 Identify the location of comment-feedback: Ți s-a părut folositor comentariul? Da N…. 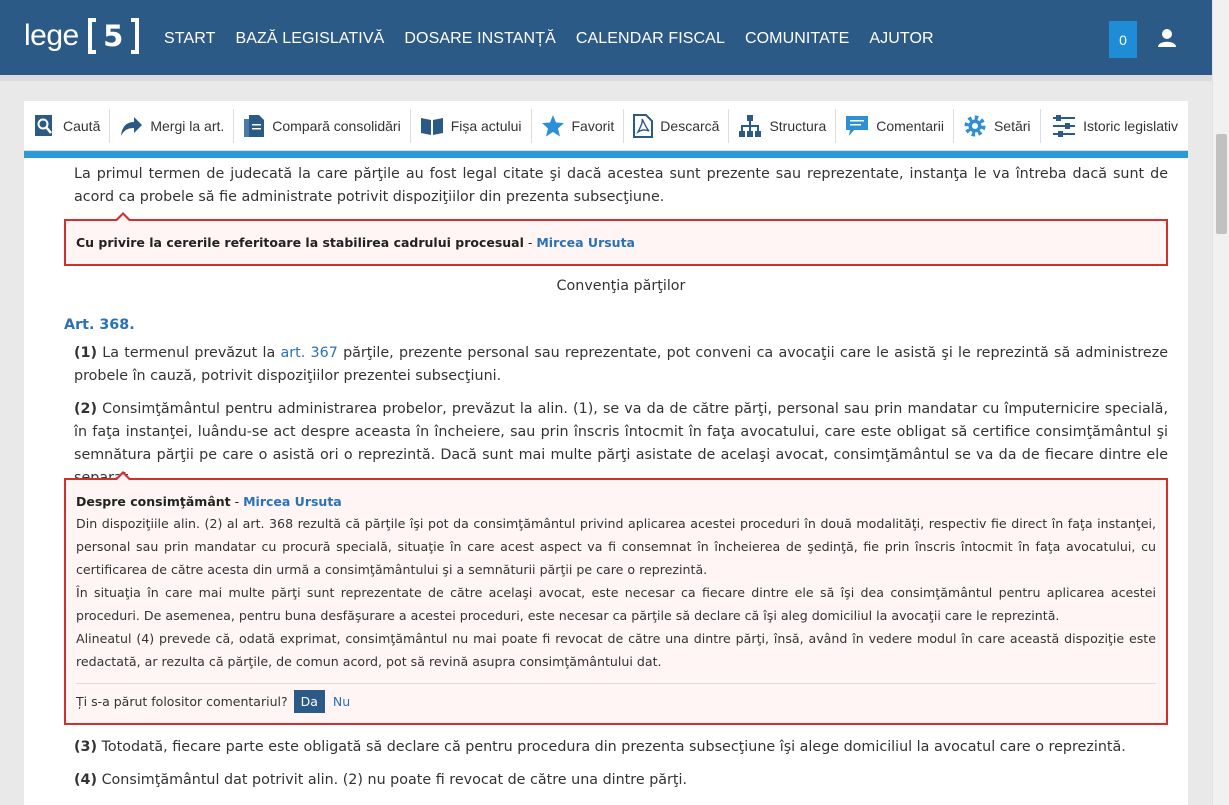
(213, 701).